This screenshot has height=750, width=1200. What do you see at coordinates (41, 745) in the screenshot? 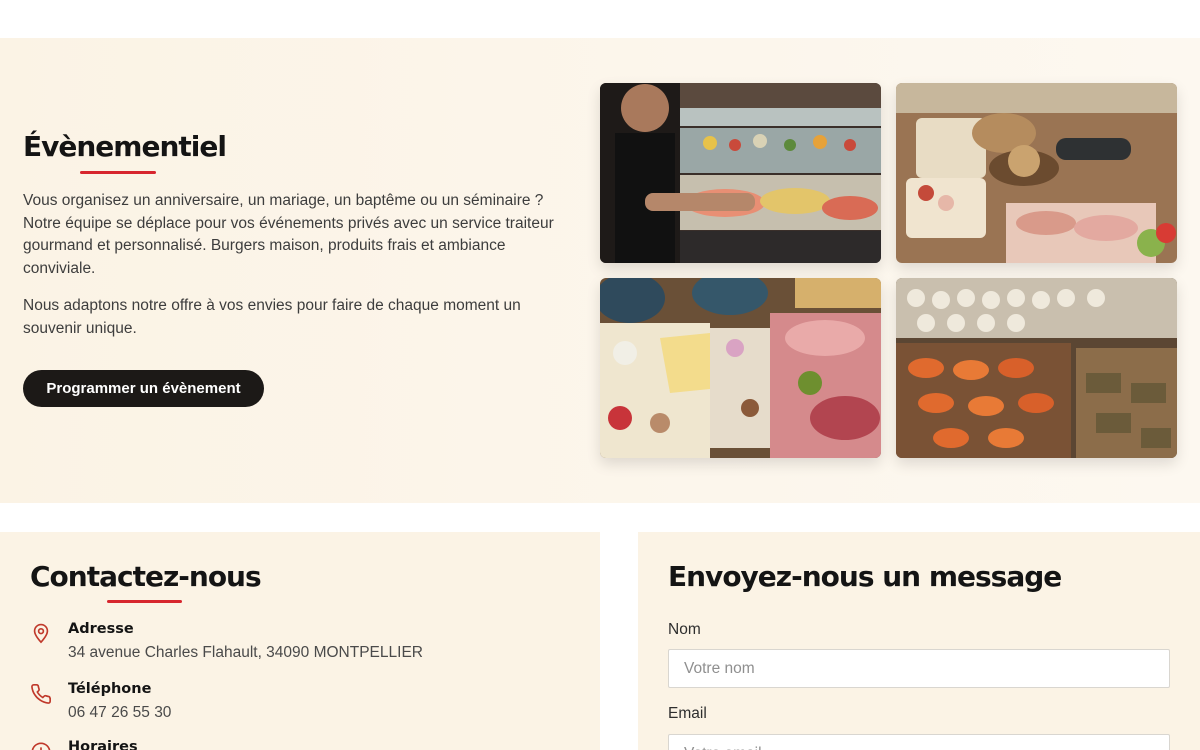
I see `clock-icon` at bounding box center [41, 745].